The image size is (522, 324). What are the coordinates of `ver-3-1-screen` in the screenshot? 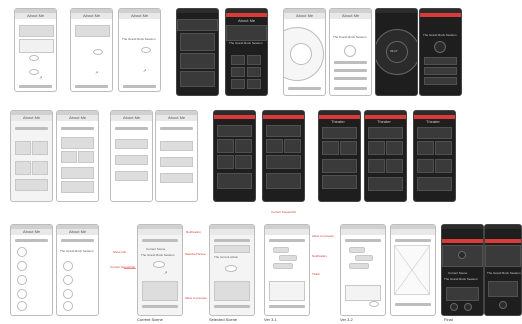 It's located at (287, 270).